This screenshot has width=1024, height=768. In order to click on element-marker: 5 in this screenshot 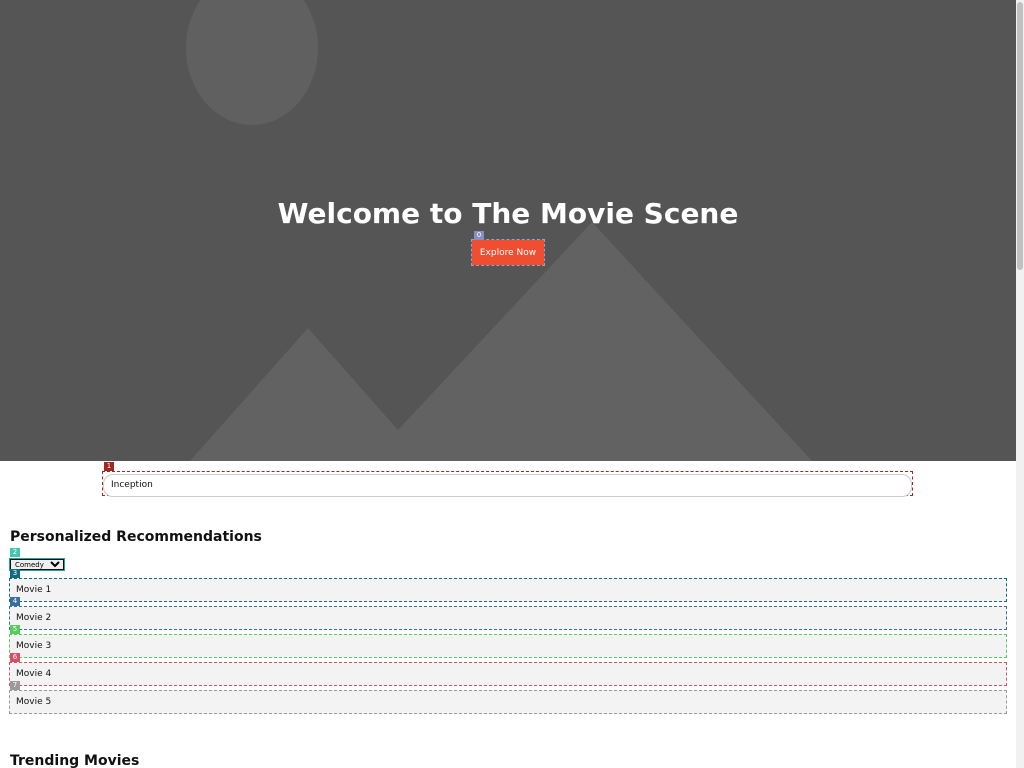, I will do `click(15, 629)`.